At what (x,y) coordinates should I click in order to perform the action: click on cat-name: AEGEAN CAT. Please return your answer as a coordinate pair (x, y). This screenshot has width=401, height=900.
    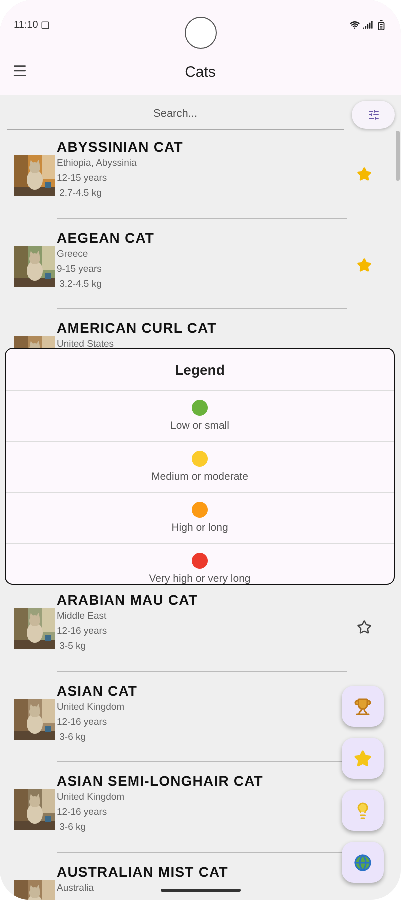
    Looking at the image, I should click on (106, 238).